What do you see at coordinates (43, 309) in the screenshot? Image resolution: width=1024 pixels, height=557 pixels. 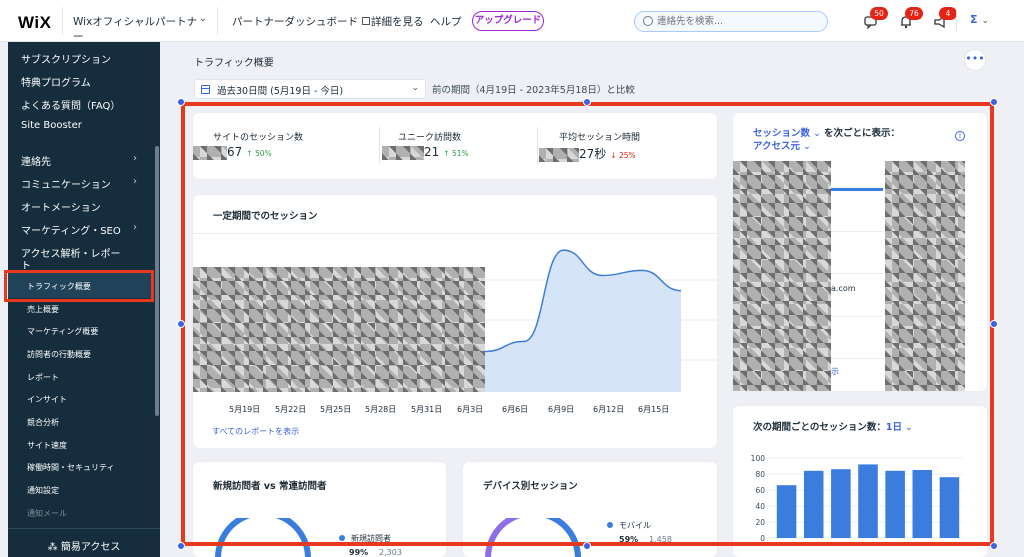 I see `sidebar-subitem-sales: 売上概要` at bounding box center [43, 309].